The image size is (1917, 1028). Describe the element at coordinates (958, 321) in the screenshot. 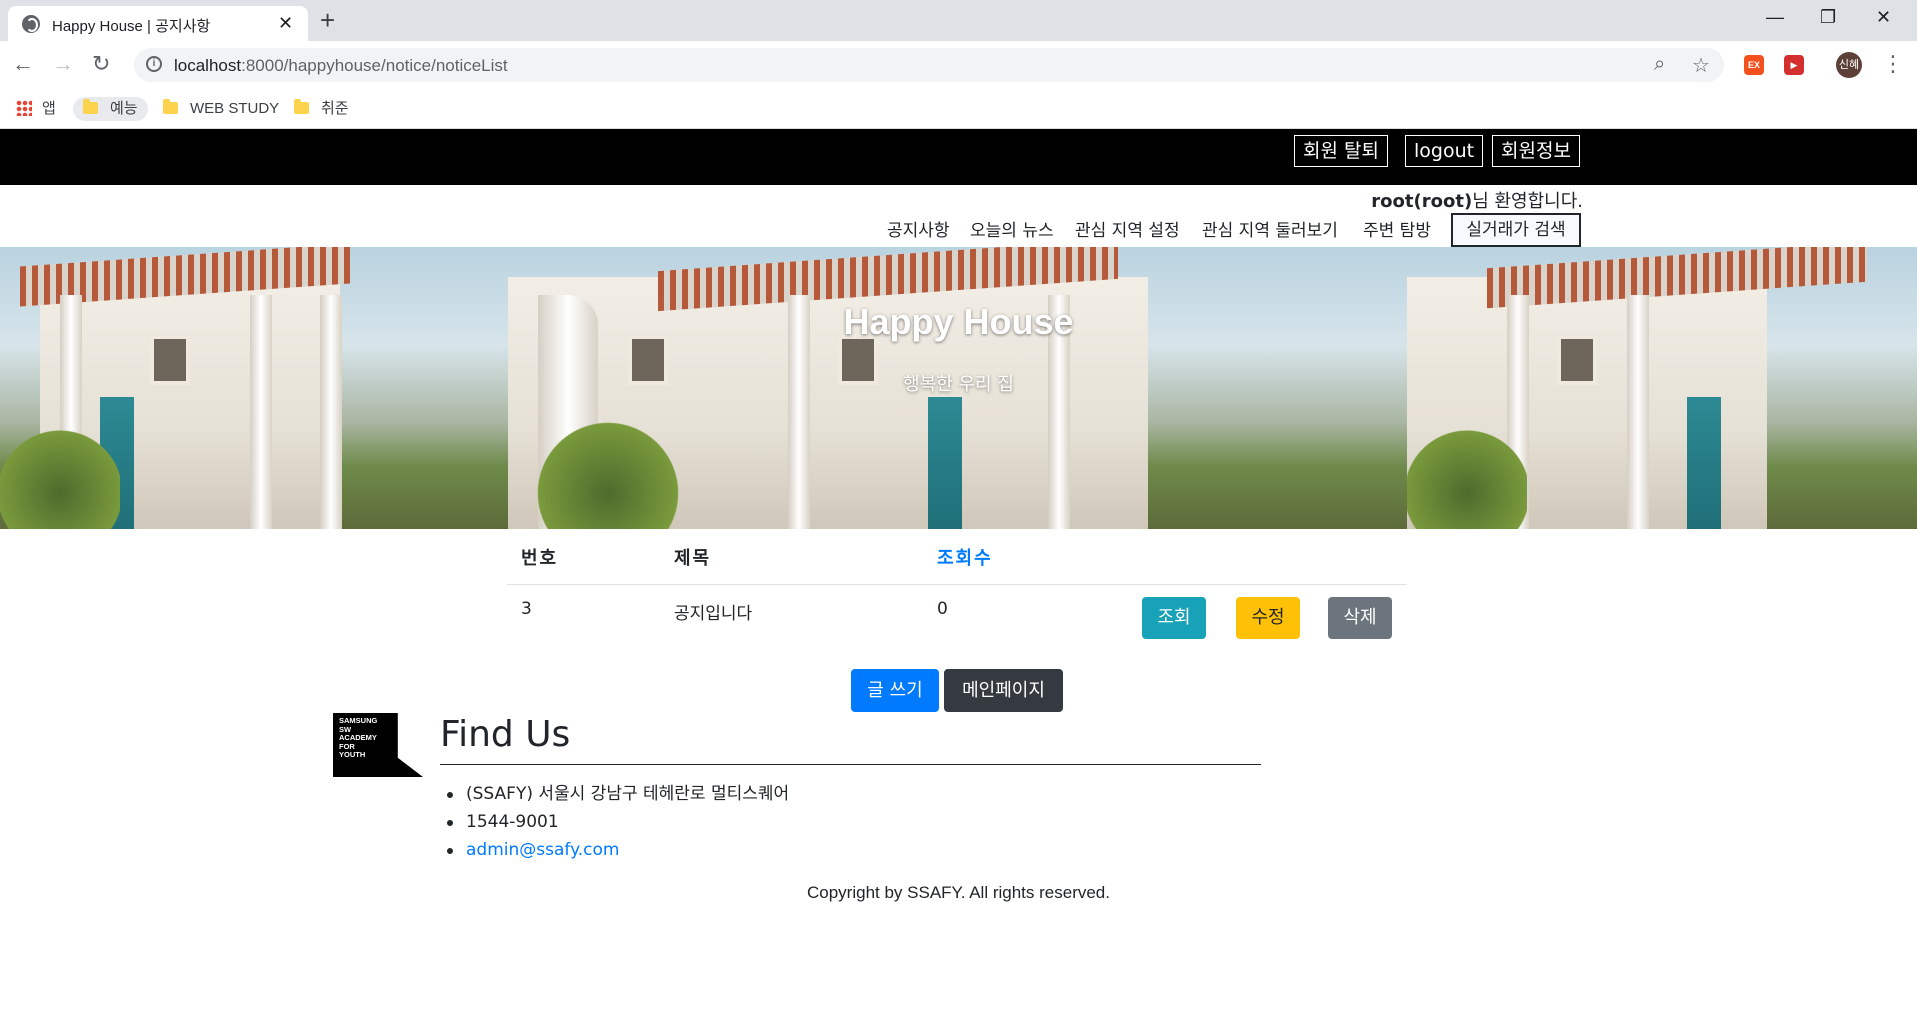

I see `hero-title: Happy House` at that location.